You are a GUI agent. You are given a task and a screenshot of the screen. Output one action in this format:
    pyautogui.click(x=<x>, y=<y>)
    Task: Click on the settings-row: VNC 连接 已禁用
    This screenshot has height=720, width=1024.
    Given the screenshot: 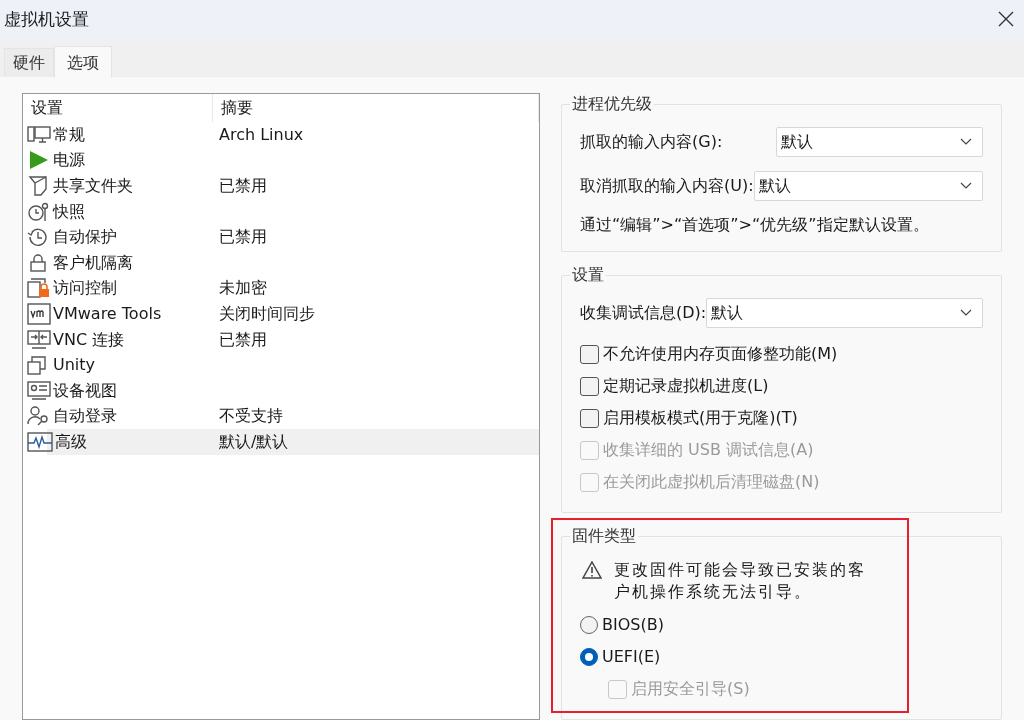 What is the action you would take?
    pyautogui.click(x=281, y=339)
    